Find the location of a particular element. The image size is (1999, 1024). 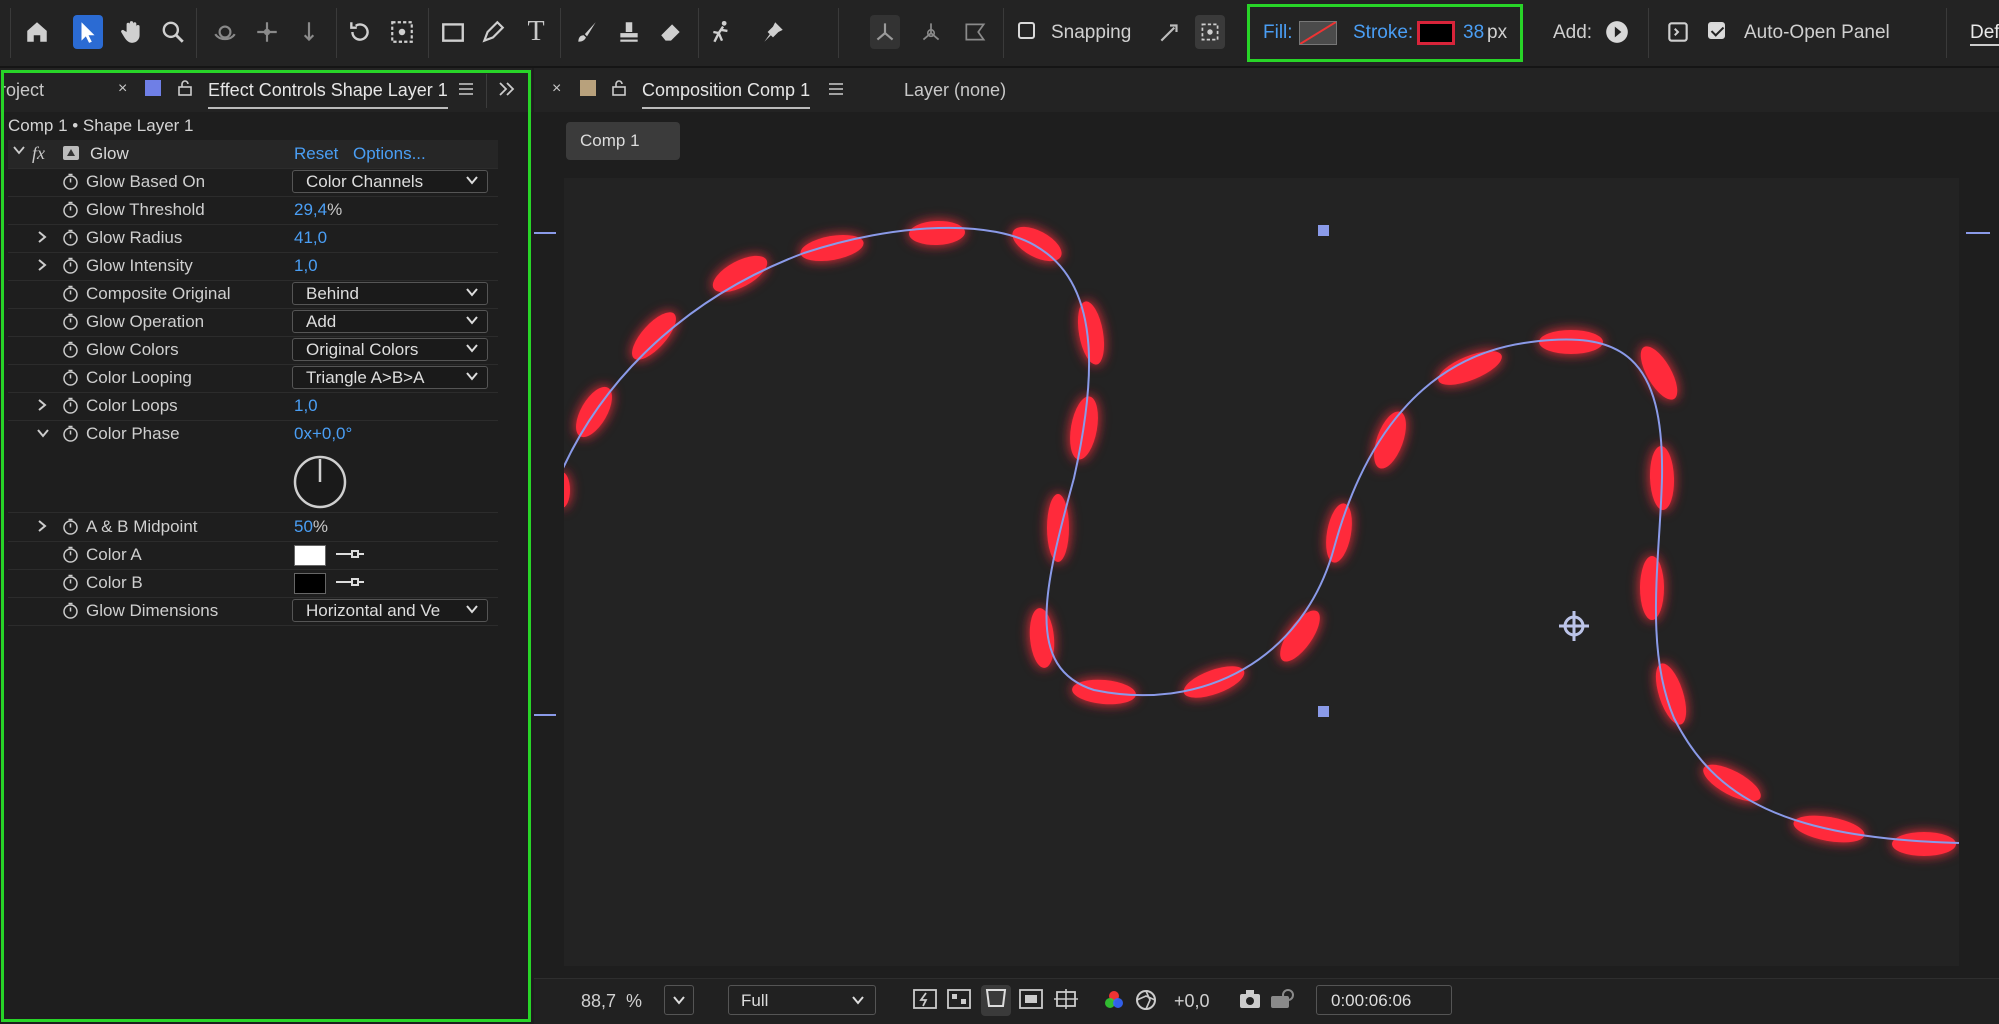

auto-open-label: Auto-Open Panel is located at coordinates (1817, 32).